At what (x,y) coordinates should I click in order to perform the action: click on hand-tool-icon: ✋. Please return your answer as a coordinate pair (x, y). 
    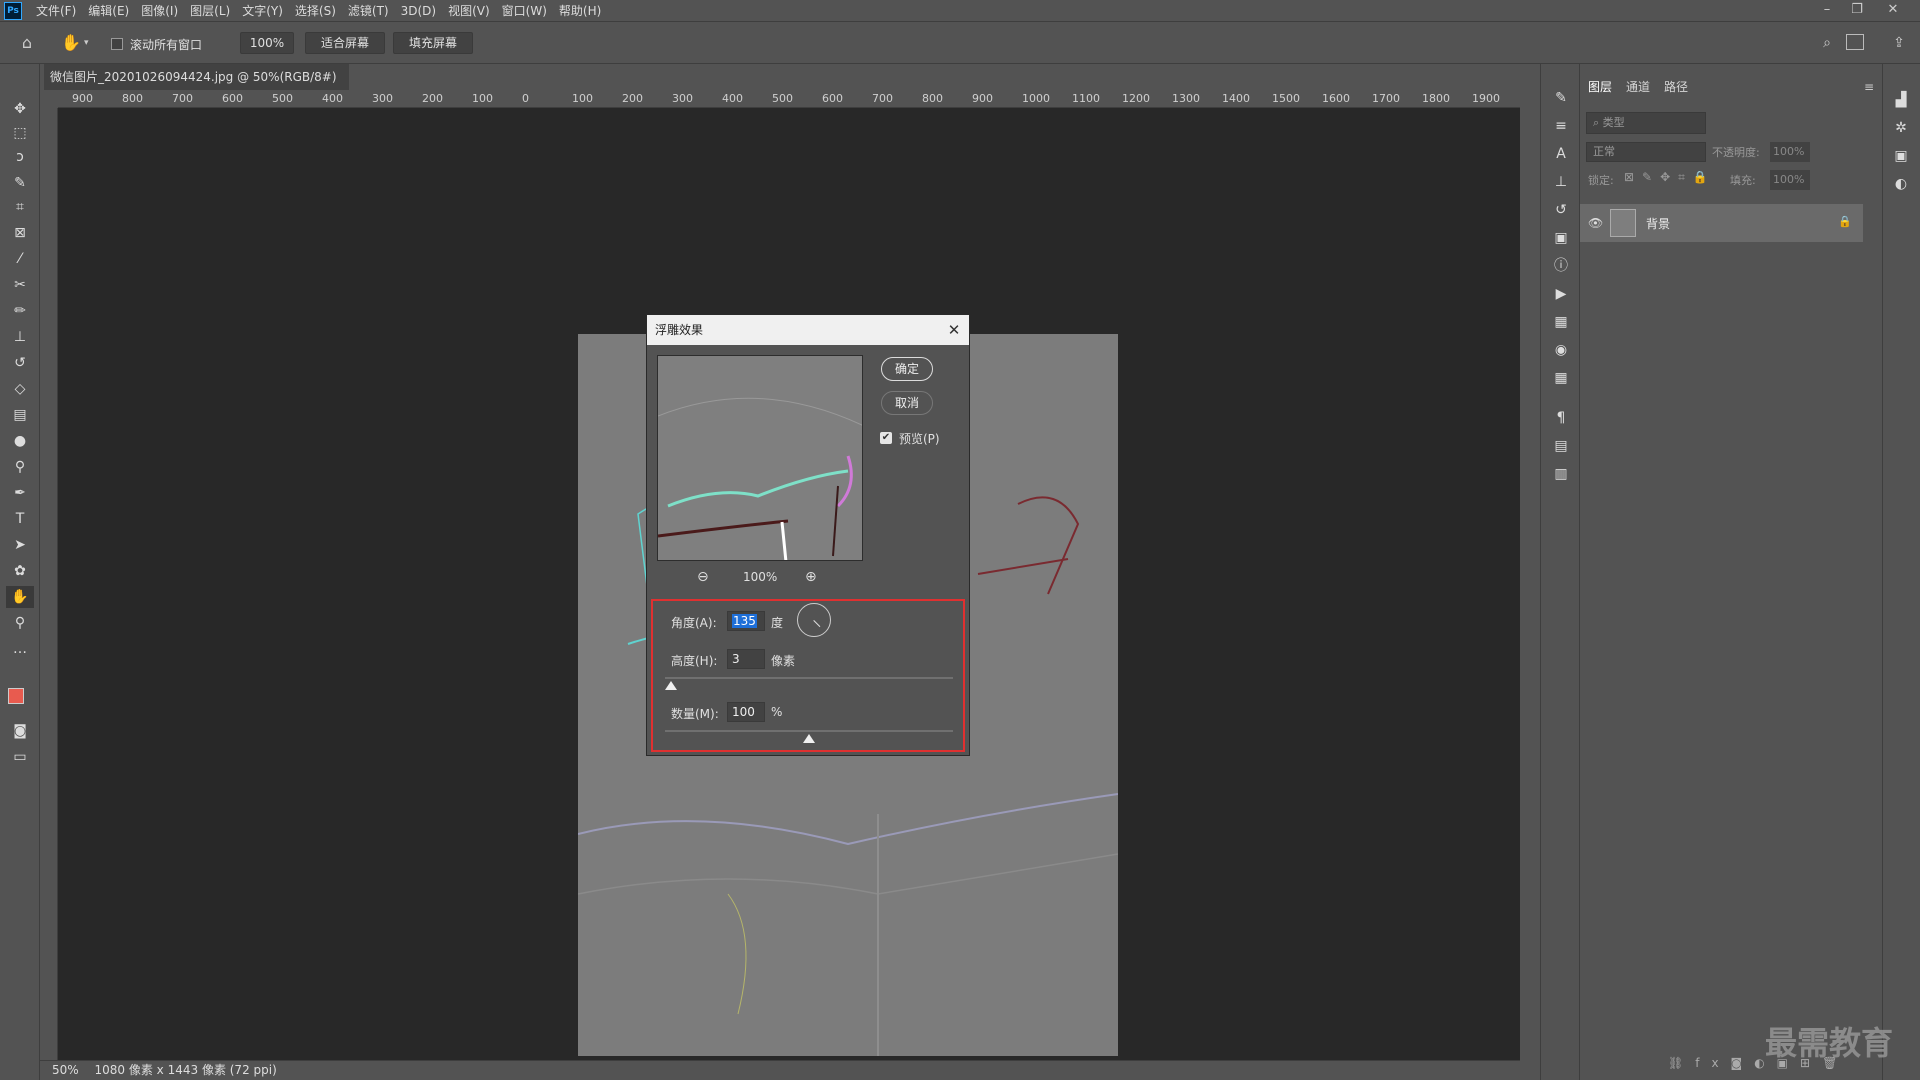
    Looking at the image, I should click on (71, 43).